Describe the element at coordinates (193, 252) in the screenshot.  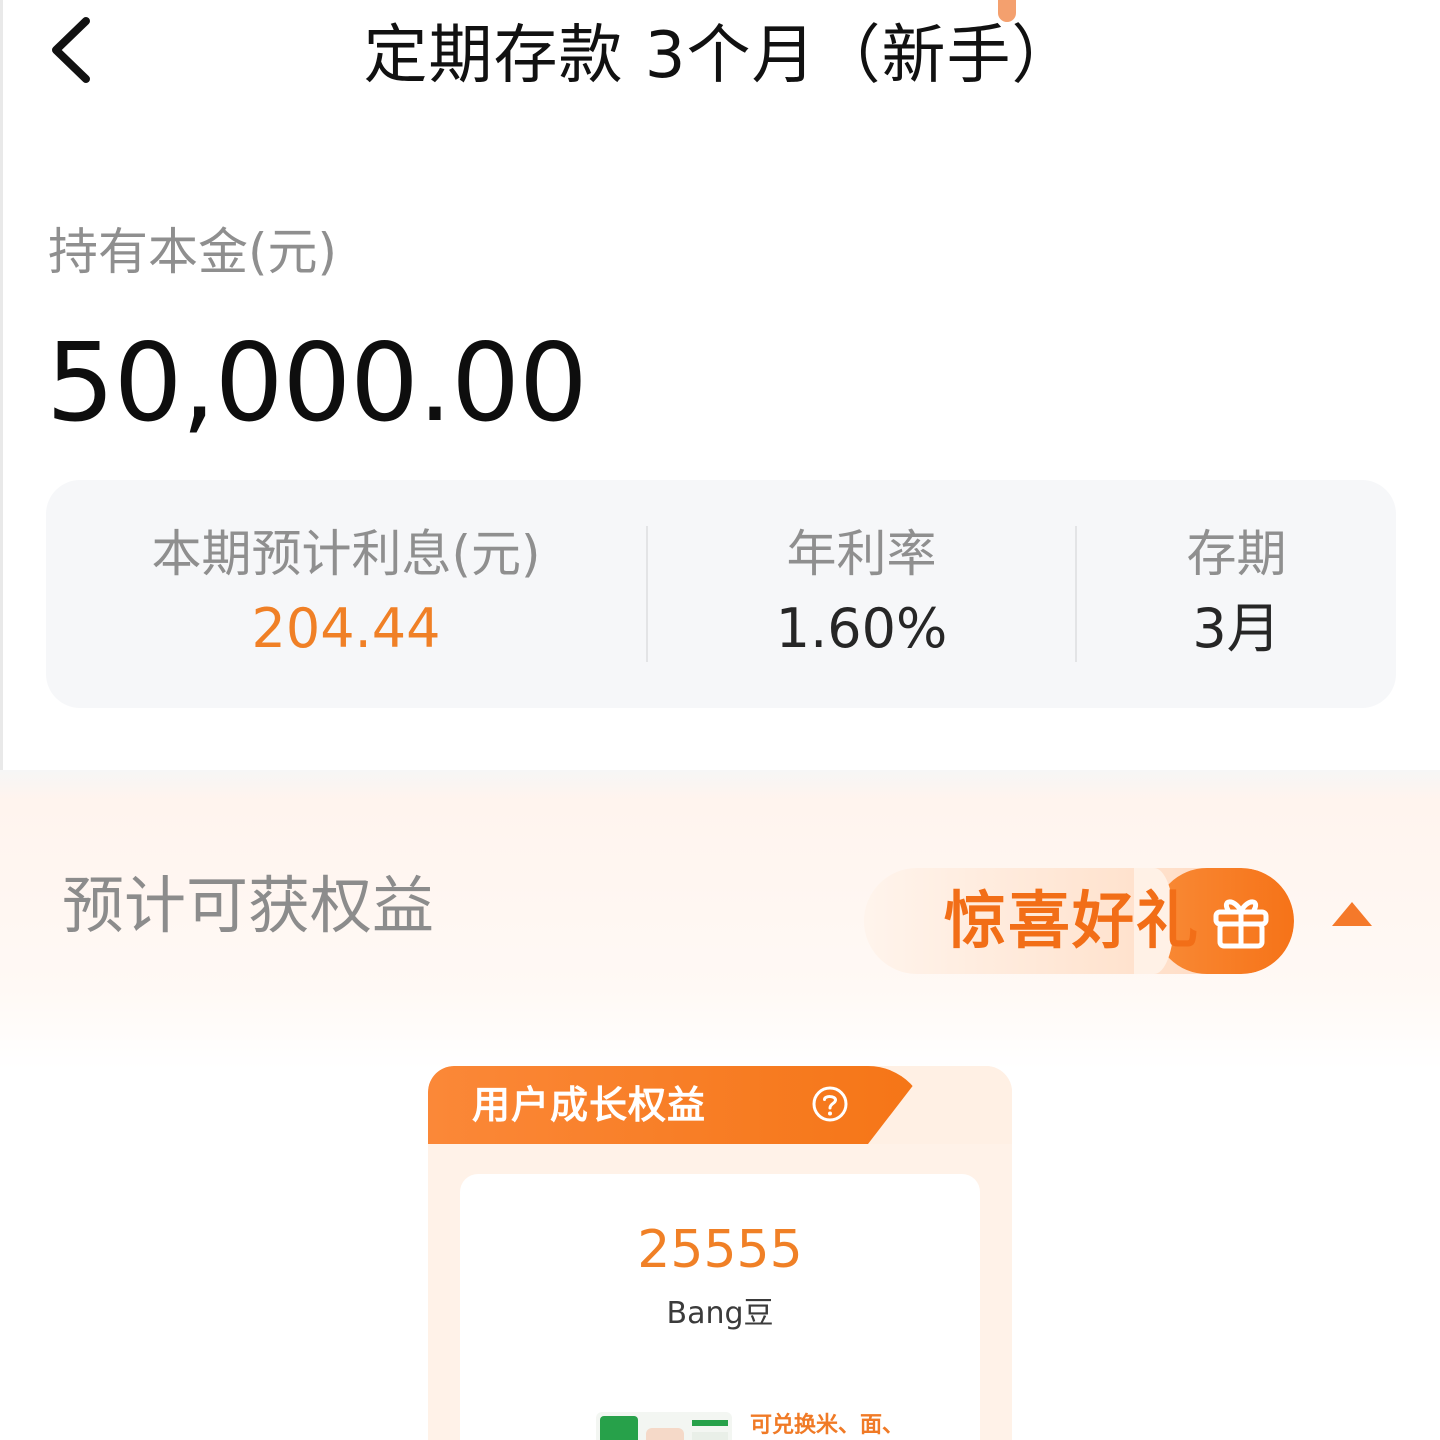
I see `principal-label: 持有本金(元)` at that location.